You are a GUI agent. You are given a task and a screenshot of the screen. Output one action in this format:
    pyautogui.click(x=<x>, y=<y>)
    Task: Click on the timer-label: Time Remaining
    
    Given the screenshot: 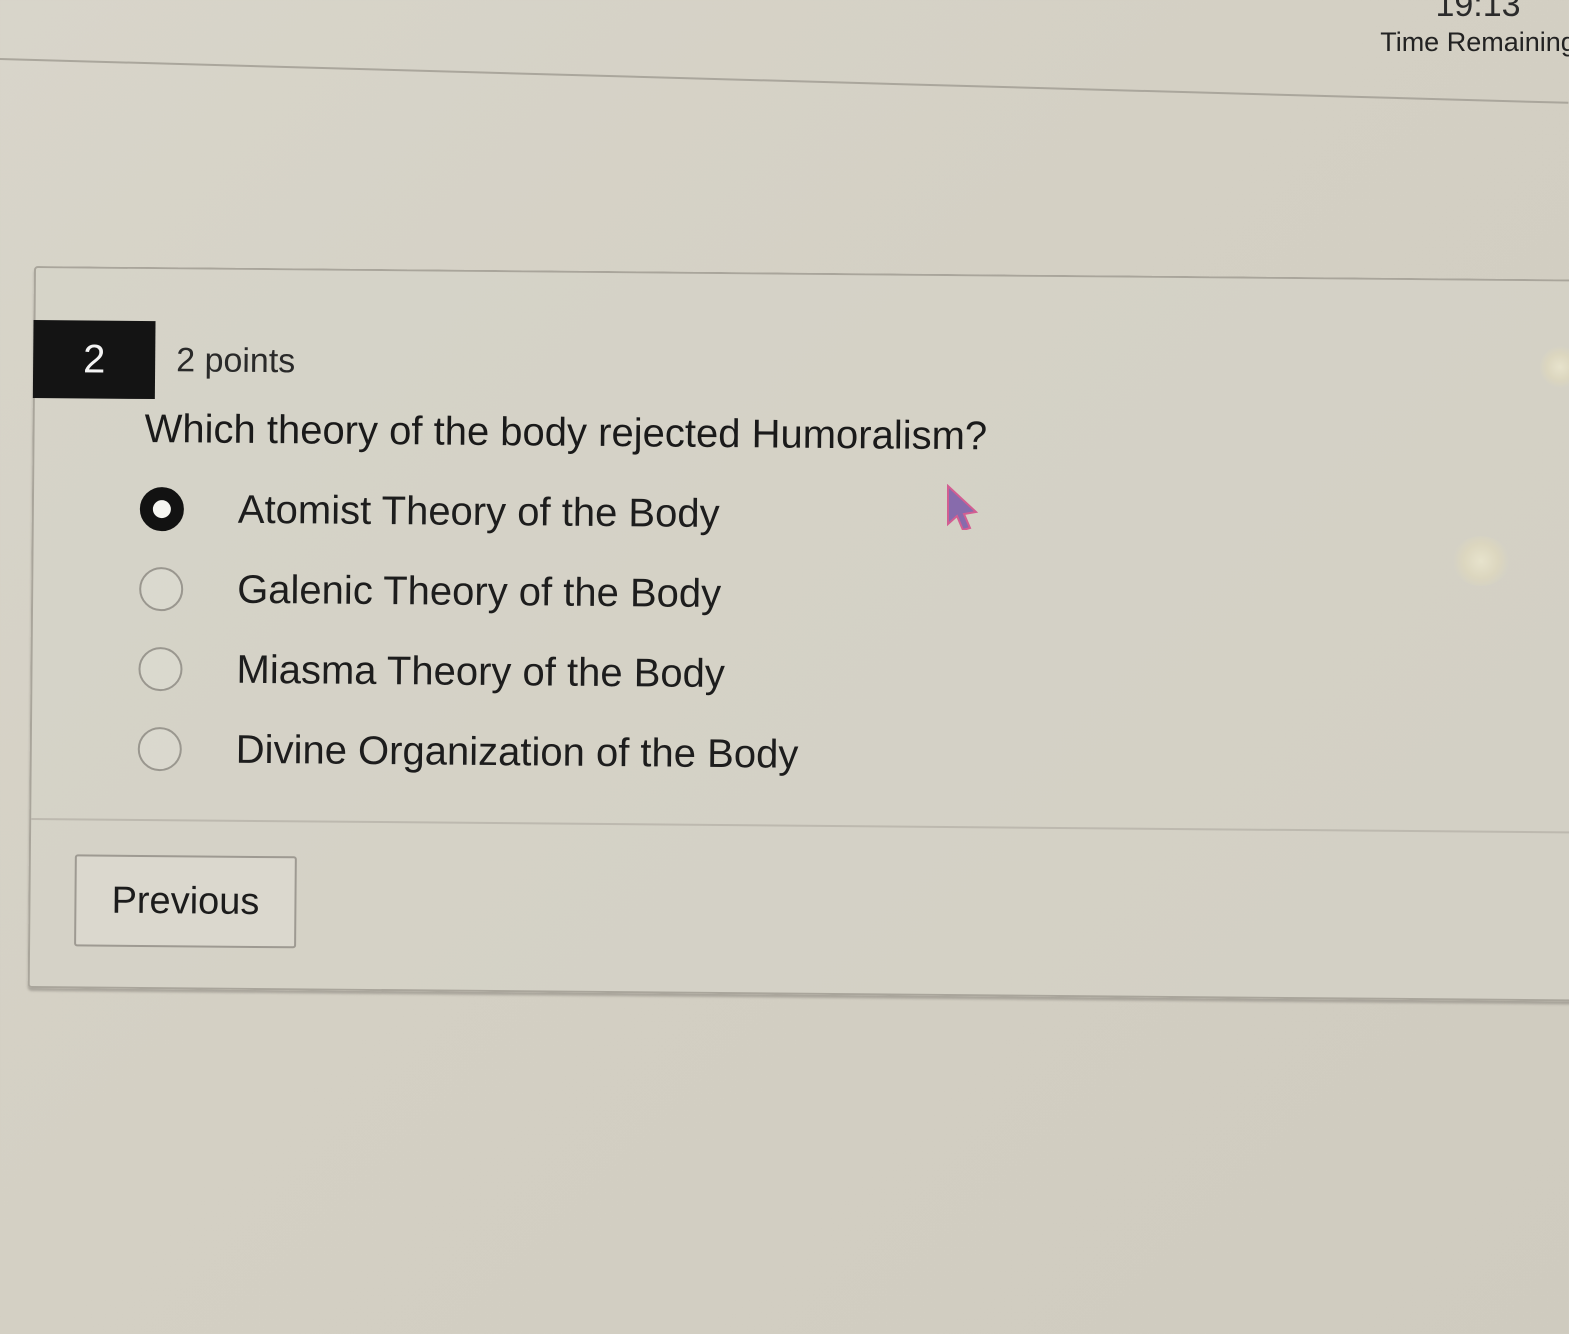 What is the action you would take?
    pyautogui.click(x=1474, y=42)
    